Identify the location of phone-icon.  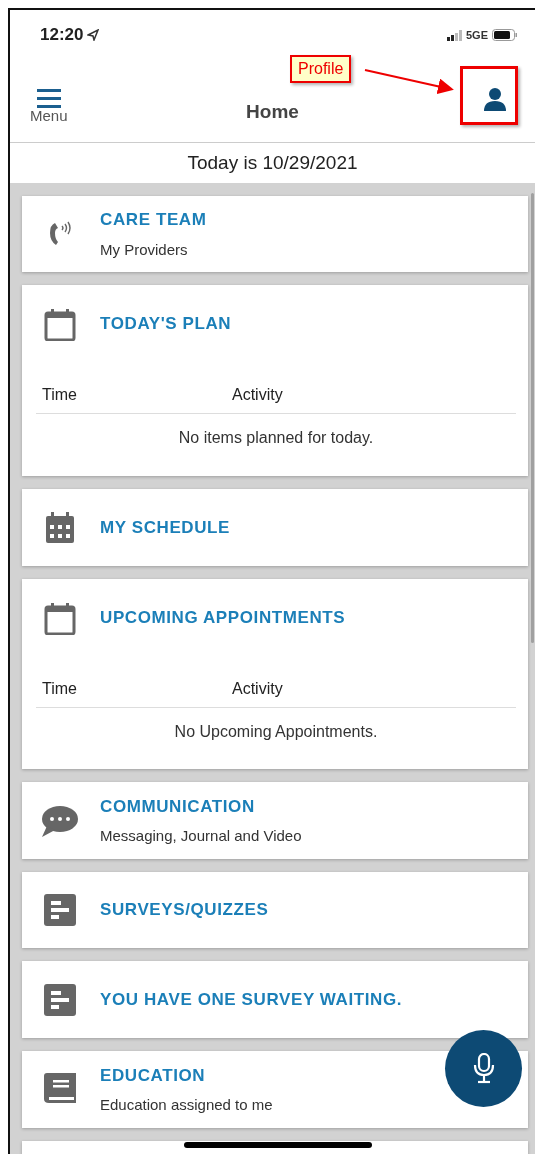
(60, 234).